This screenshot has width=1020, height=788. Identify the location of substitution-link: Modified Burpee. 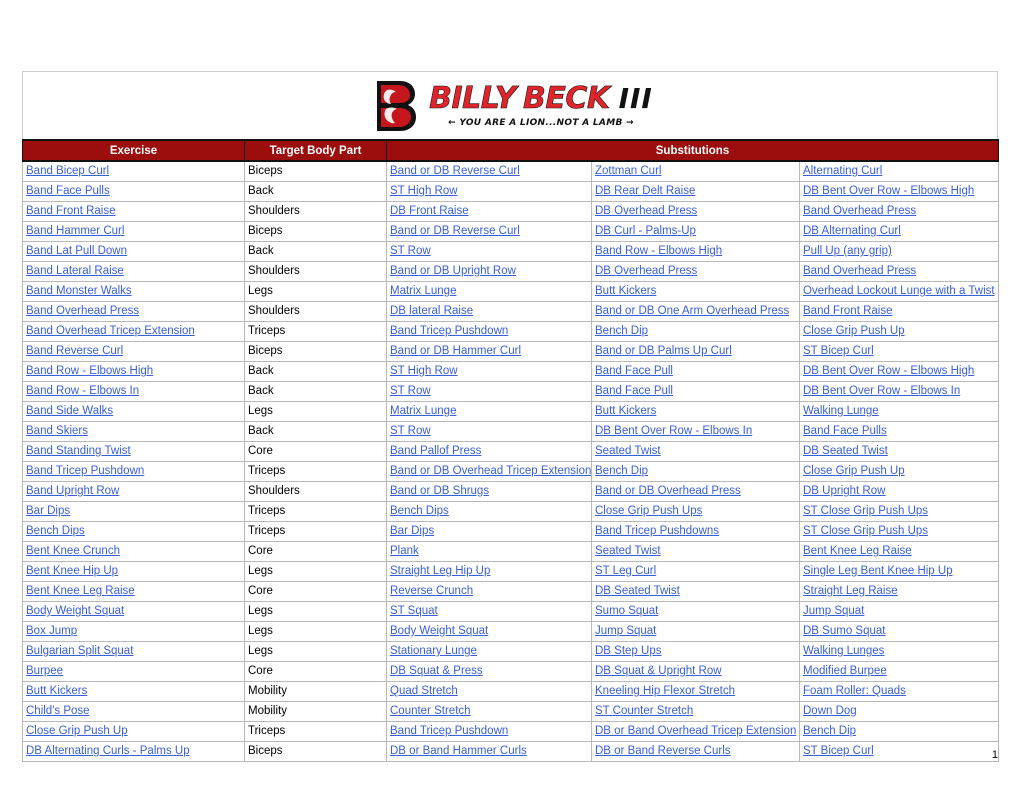
(845, 671).